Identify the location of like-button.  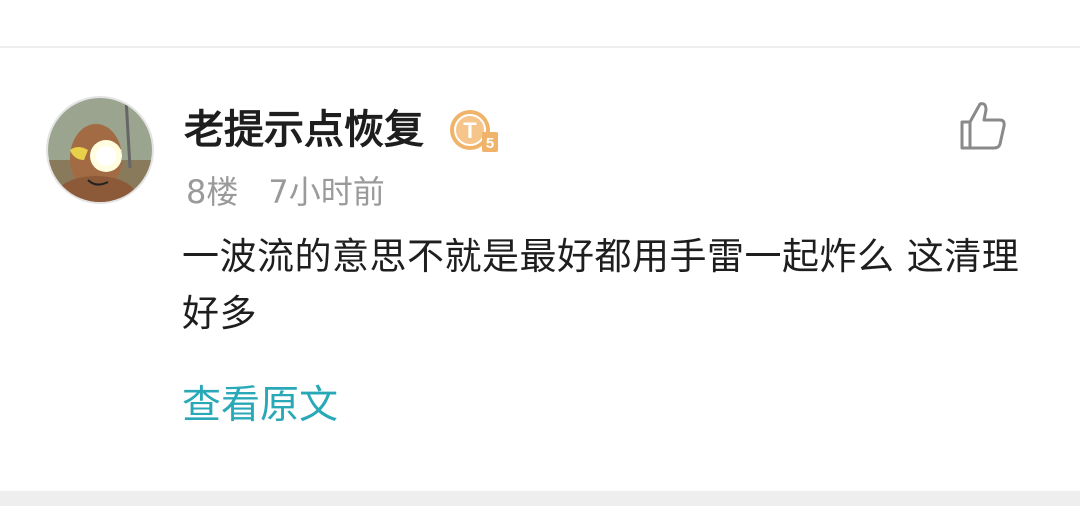
(982, 126).